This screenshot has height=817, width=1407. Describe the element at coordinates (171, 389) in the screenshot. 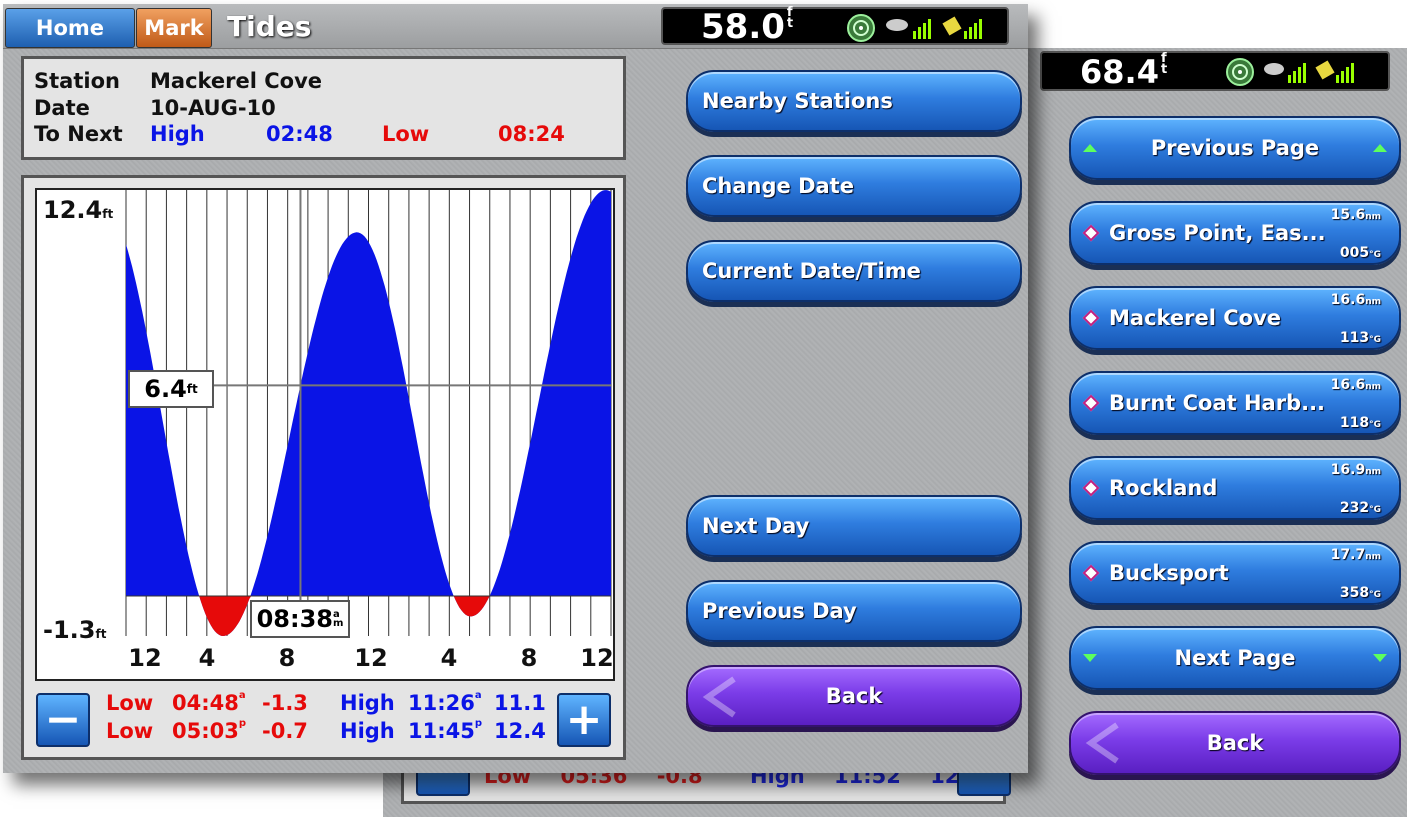

I see `cursor-height-label: 6.4 ft` at that location.